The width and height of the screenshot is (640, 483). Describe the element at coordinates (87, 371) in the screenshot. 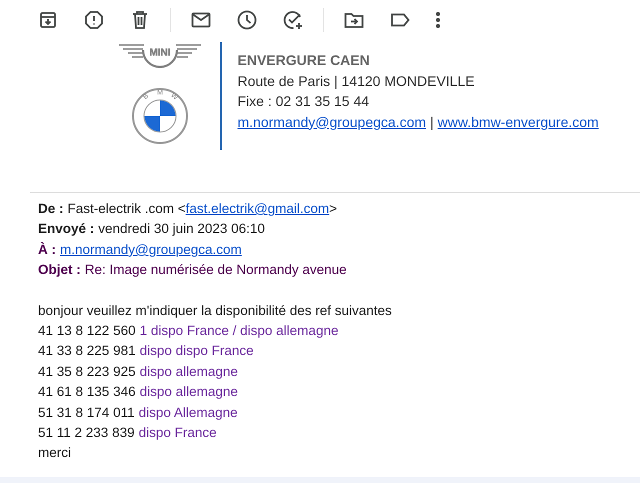

I see `reference-number: 41 35 8 223 925` at that location.